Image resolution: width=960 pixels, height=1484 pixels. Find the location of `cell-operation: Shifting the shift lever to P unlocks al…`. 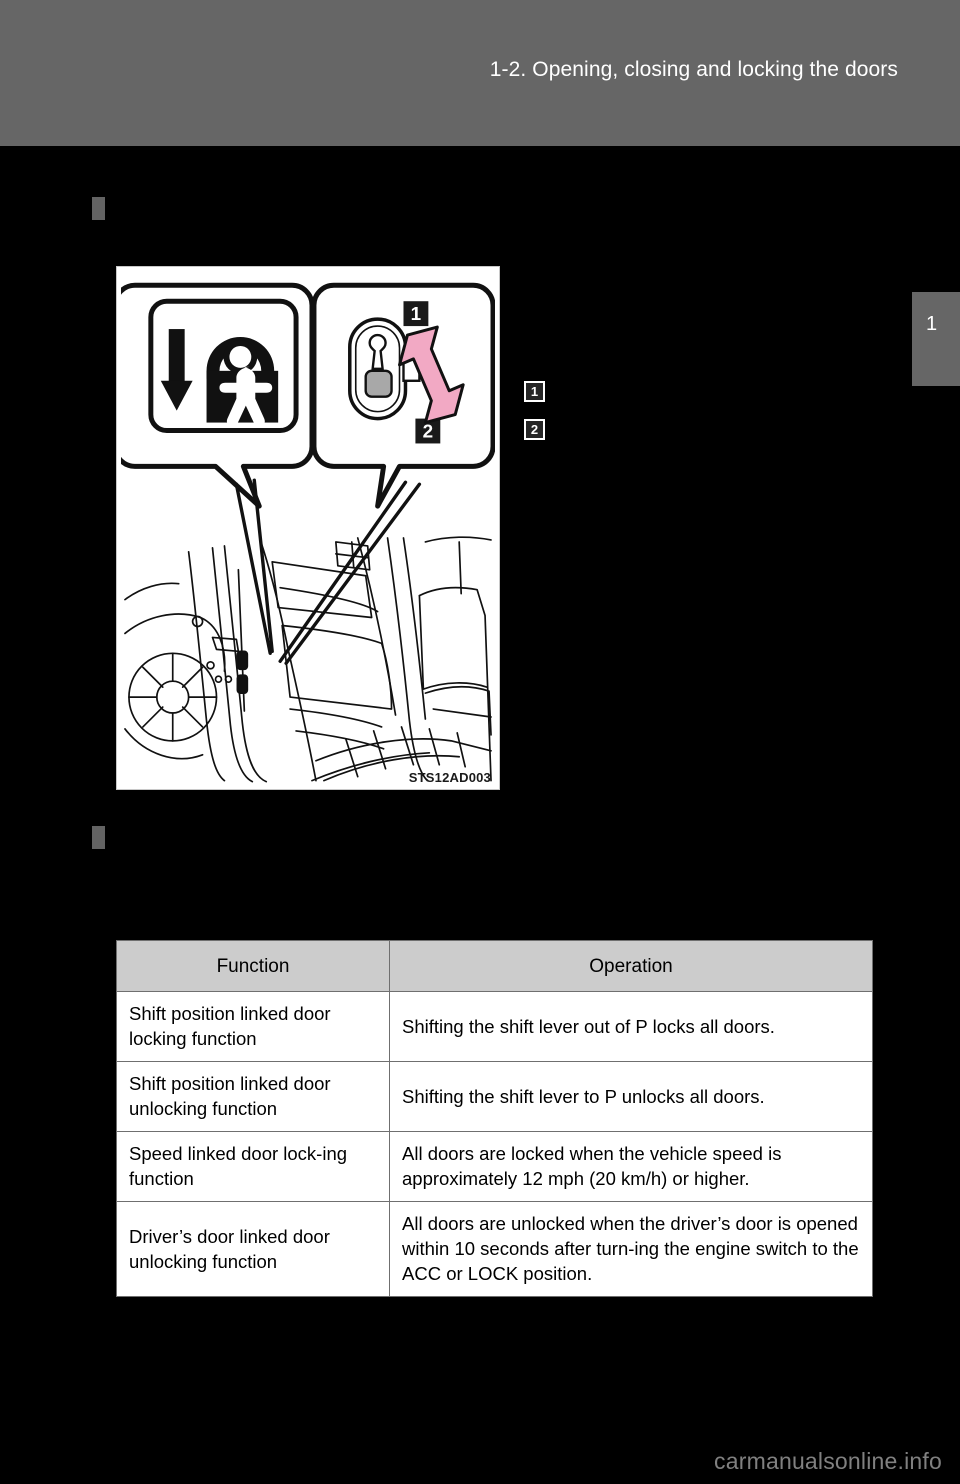

cell-operation: Shifting the shift lever to P unlocks al… is located at coordinates (631, 1096).